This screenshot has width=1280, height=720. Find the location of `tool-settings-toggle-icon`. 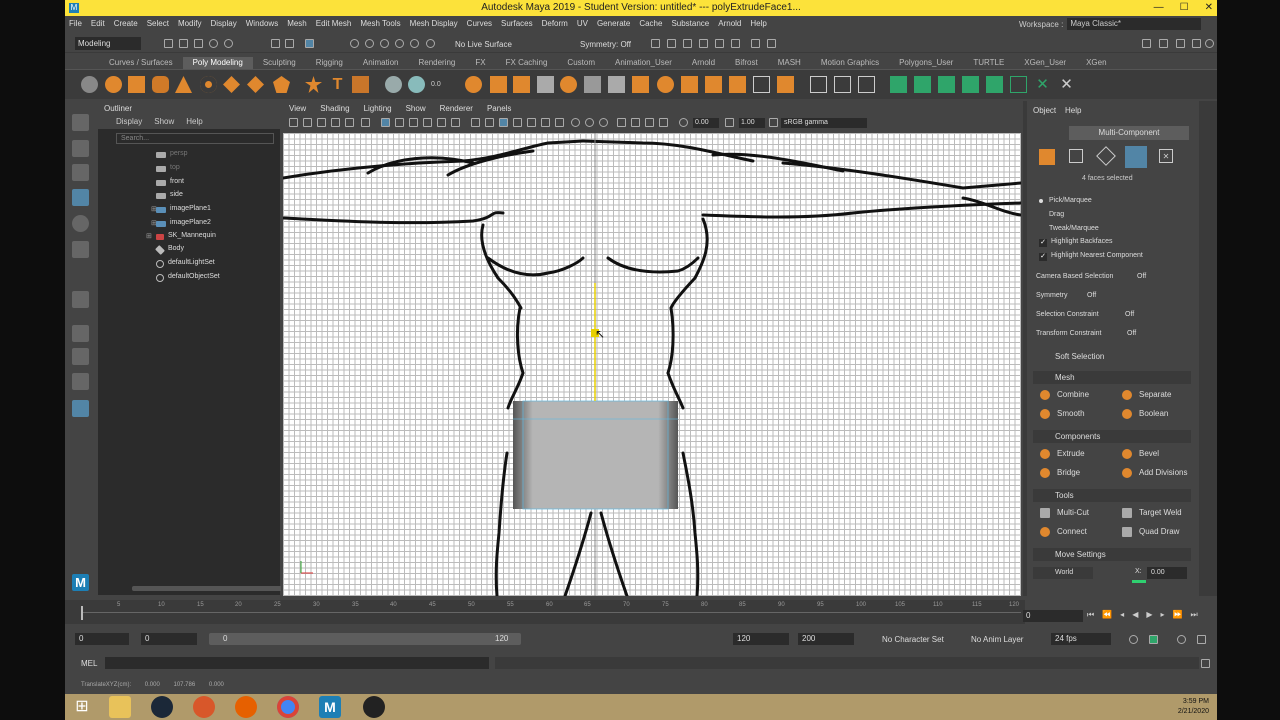

tool-settings-toggle-icon is located at coordinates (1180, 43).